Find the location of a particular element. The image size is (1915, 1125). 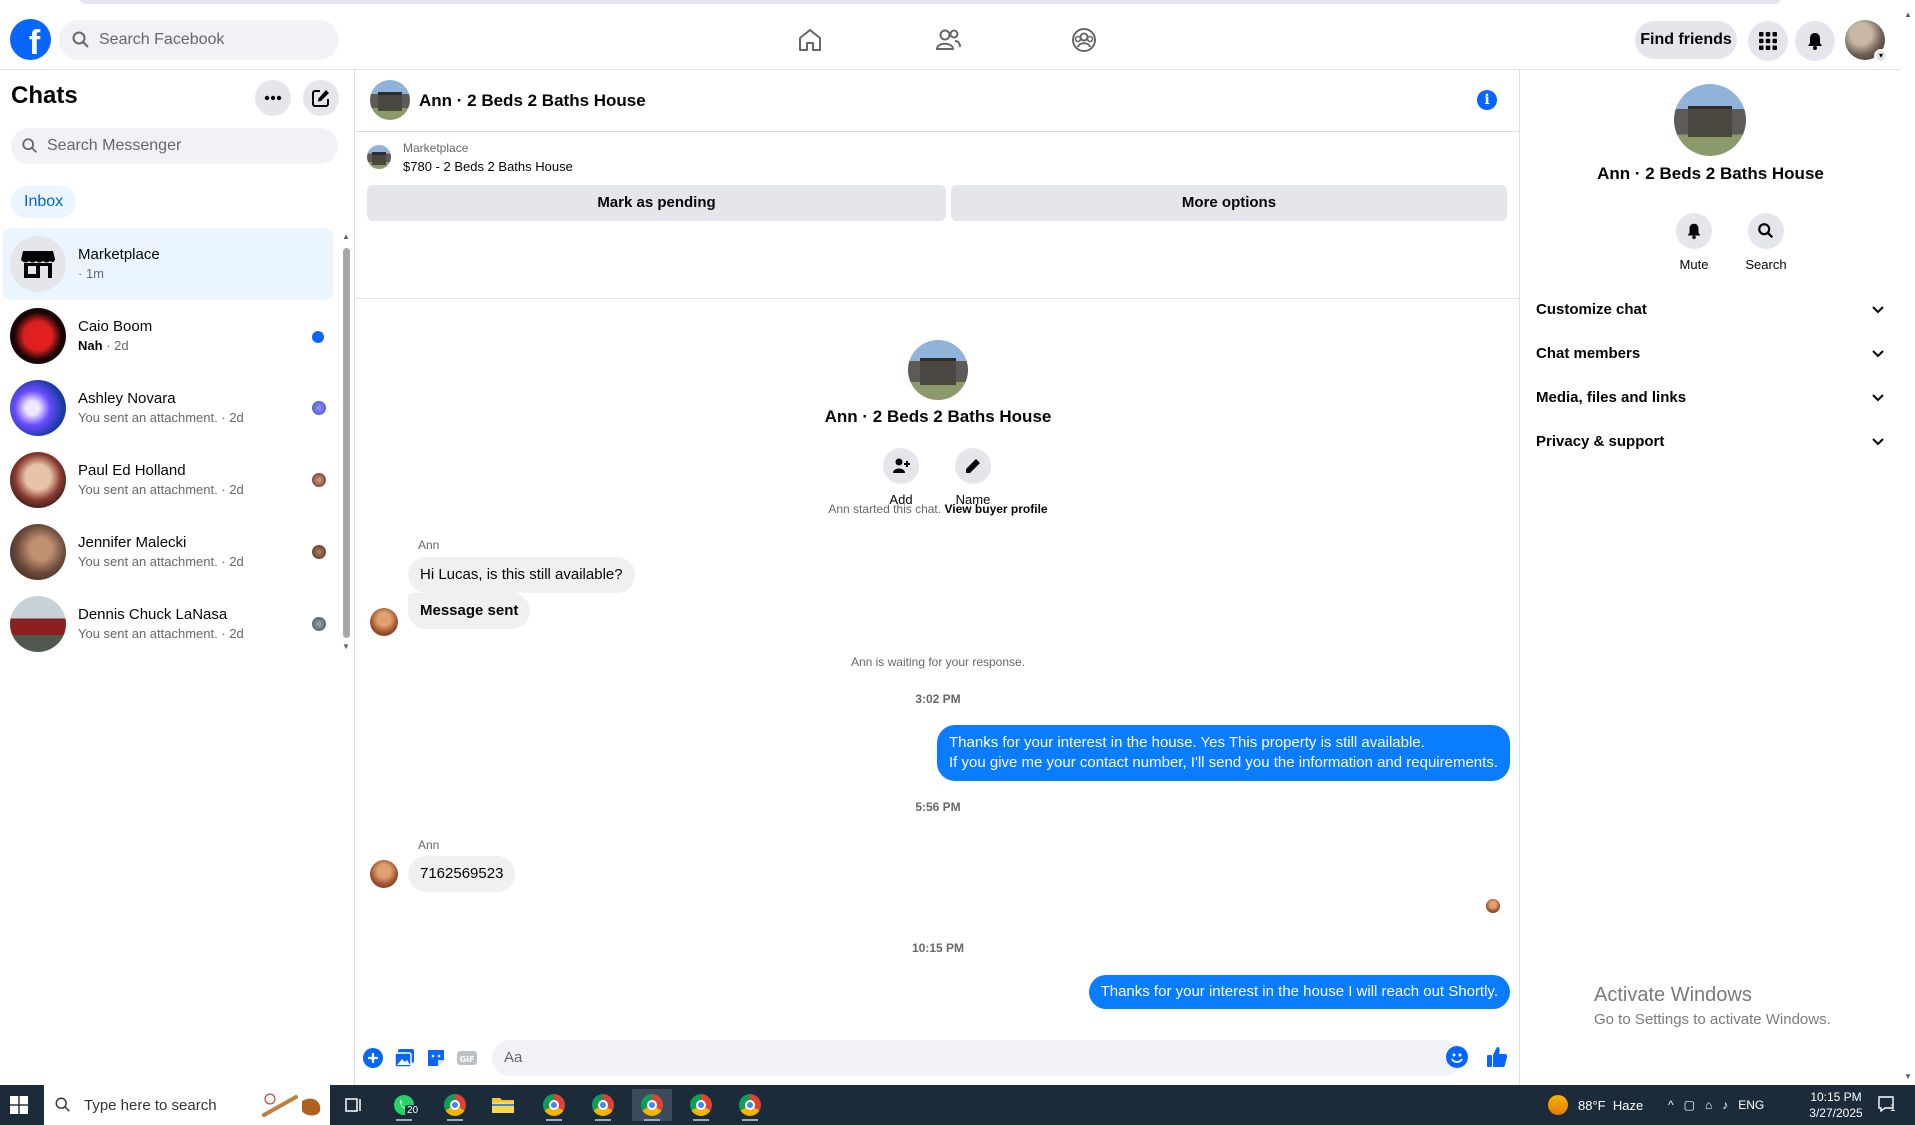

chat-name: Marketplace is located at coordinates (119, 254).